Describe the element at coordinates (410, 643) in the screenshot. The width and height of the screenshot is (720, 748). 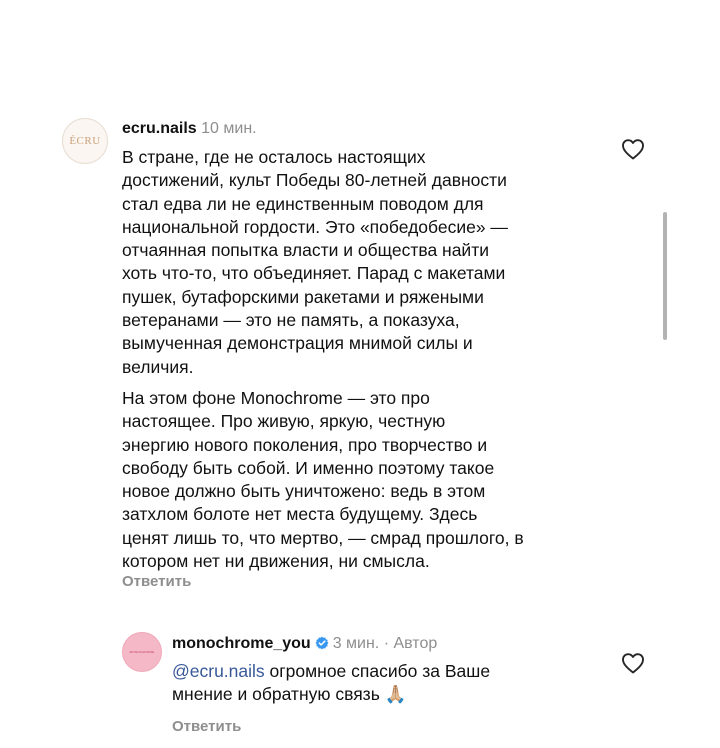
I see `author-badge: · Автор` at that location.